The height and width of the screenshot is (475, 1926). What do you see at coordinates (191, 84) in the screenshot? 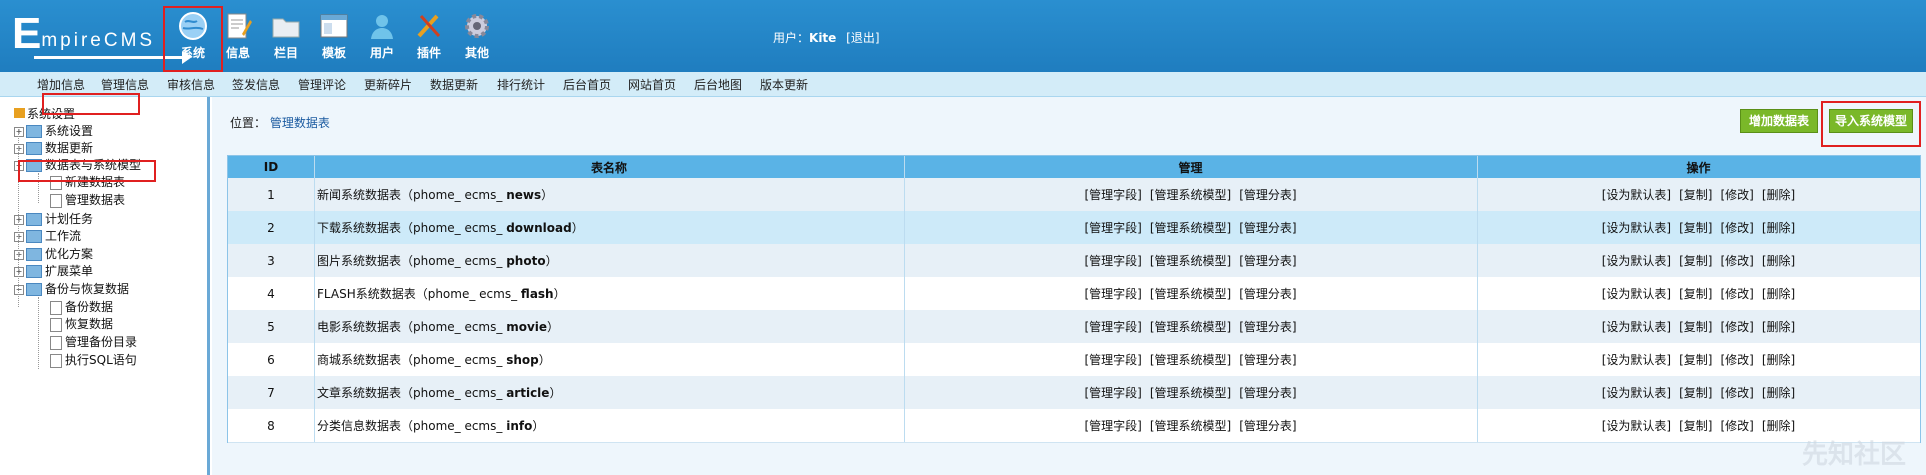
I see `submenu-item: 审核信息` at bounding box center [191, 84].